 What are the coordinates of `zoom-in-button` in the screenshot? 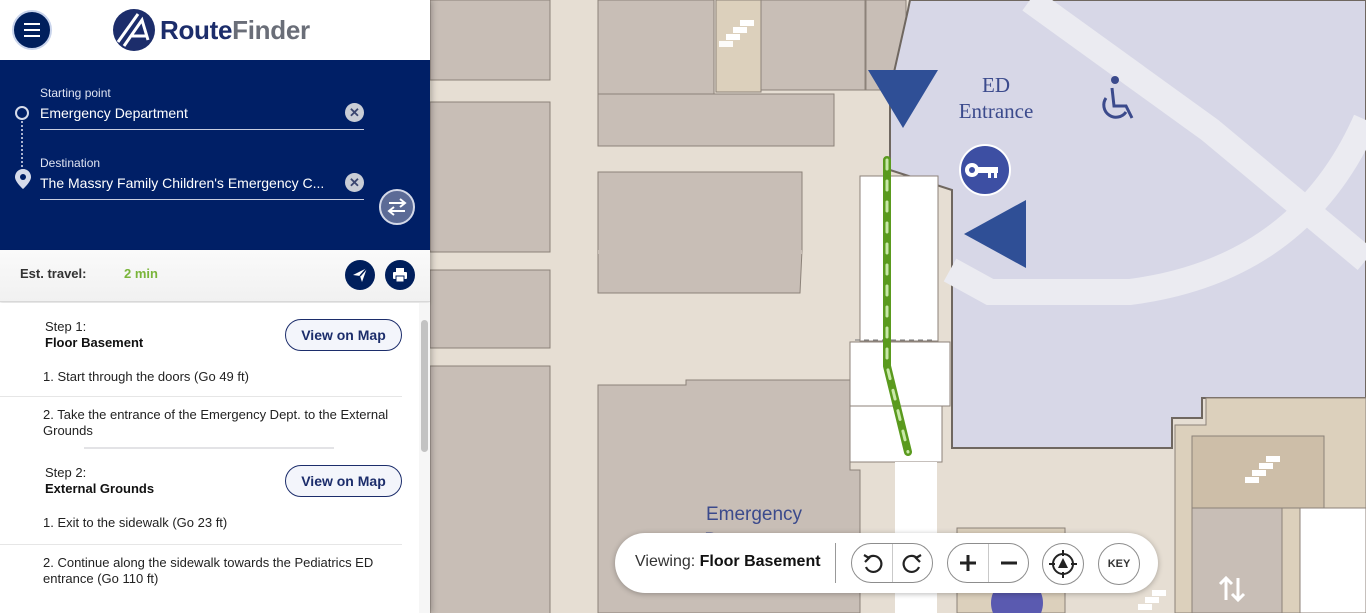 It's located at (968, 563).